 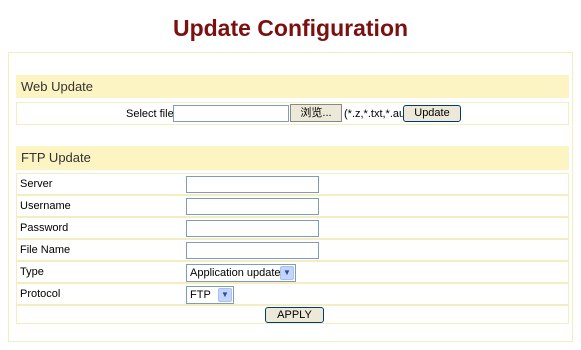 What do you see at coordinates (292, 158) in the screenshot?
I see `ftp-update-header: FTP Update` at bounding box center [292, 158].